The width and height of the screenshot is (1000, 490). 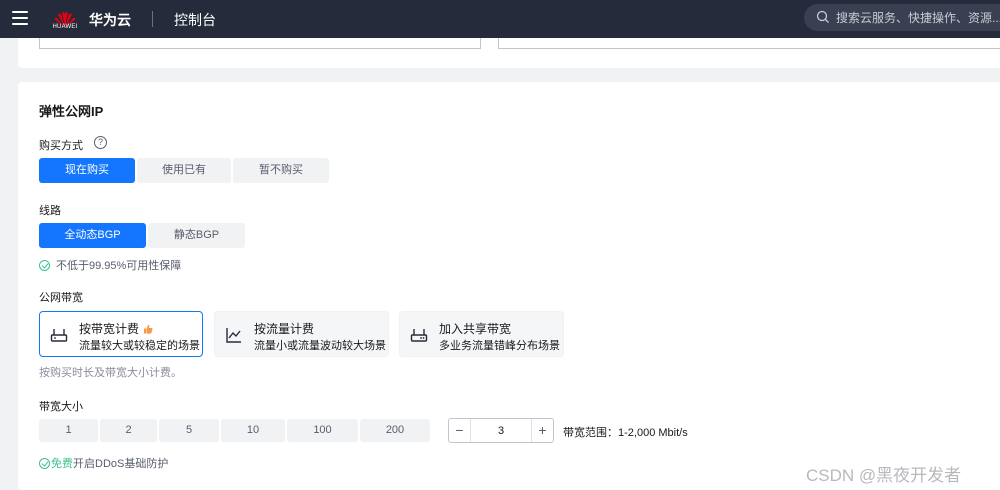 I want to click on bandwidth-option-desc: 多业务流量错峰分布场景, so click(x=499, y=346).